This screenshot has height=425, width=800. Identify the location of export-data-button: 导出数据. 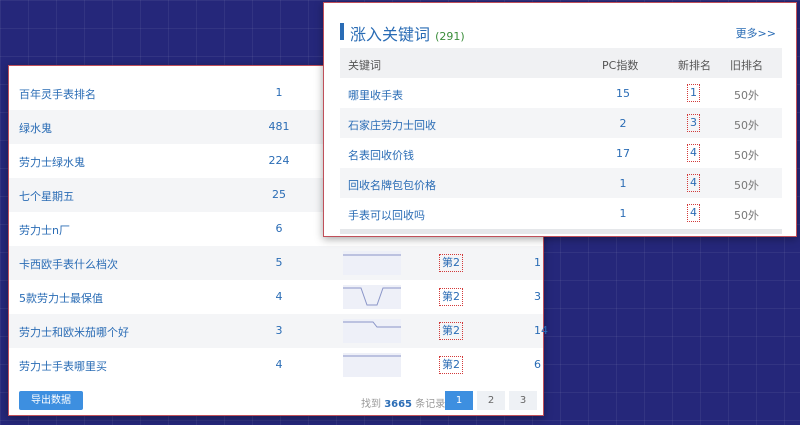
(51, 400).